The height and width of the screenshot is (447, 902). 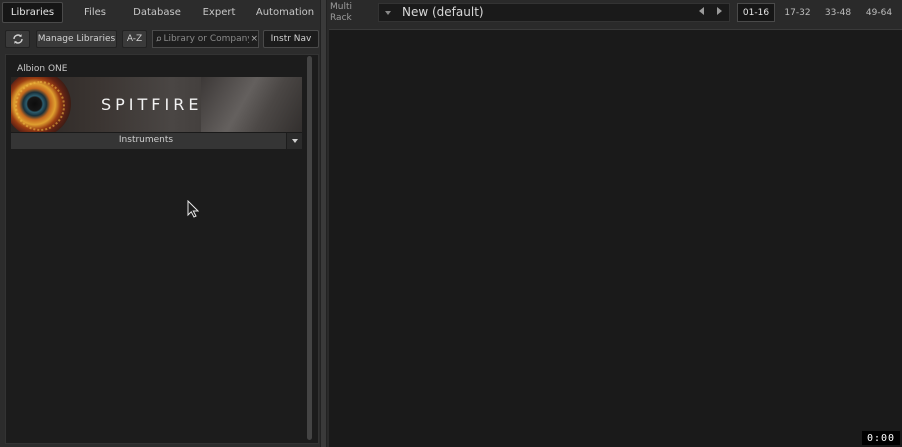 I want to click on multi-rack-label: Multi Rack, so click(x=350, y=13).